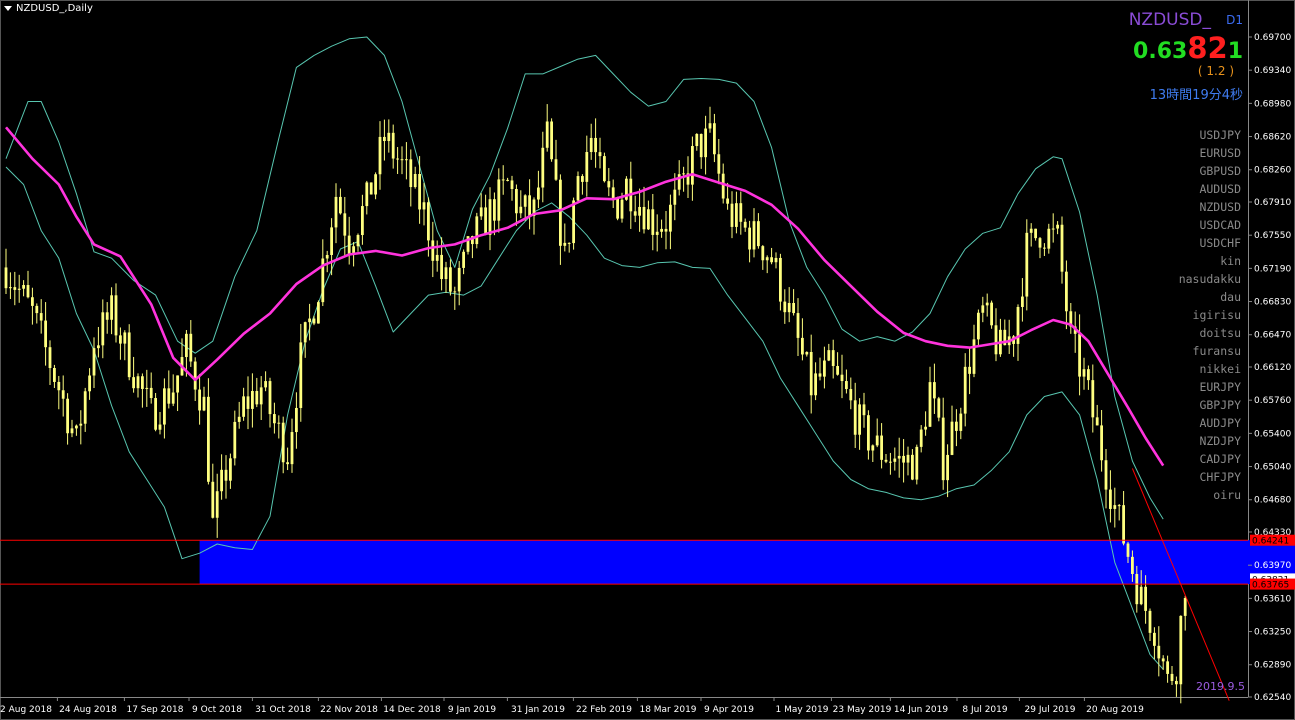 Image resolution: width=1295 pixels, height=720 pixels. What do you see at coordinates (8, 8) in the screenshot?
I see `dropdown-icon` at bounding box center [8, 8].